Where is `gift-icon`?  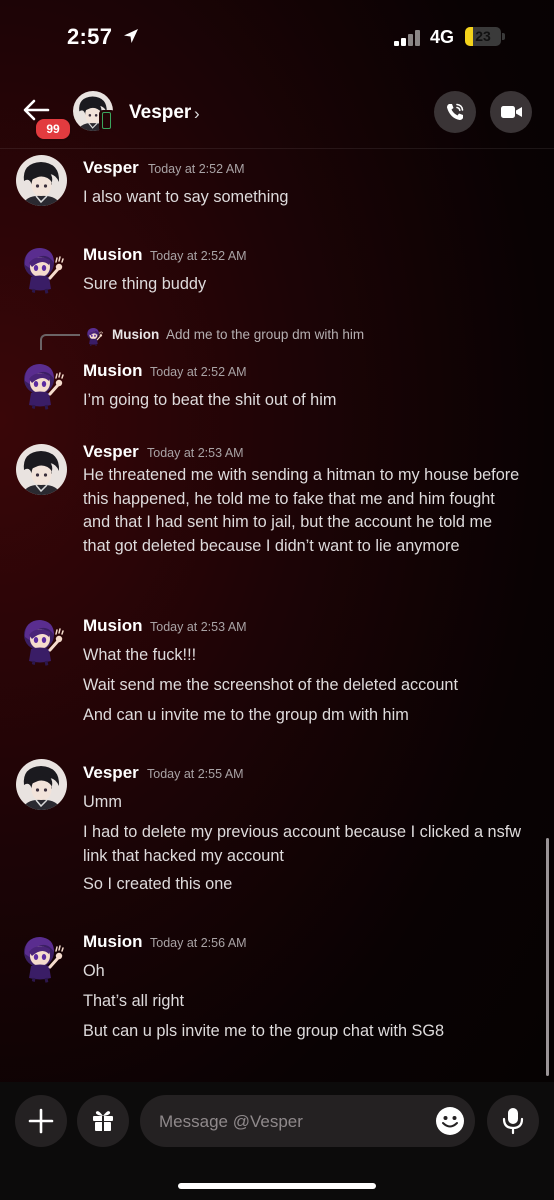
gift-icon is located at coordinates (103, 1121).